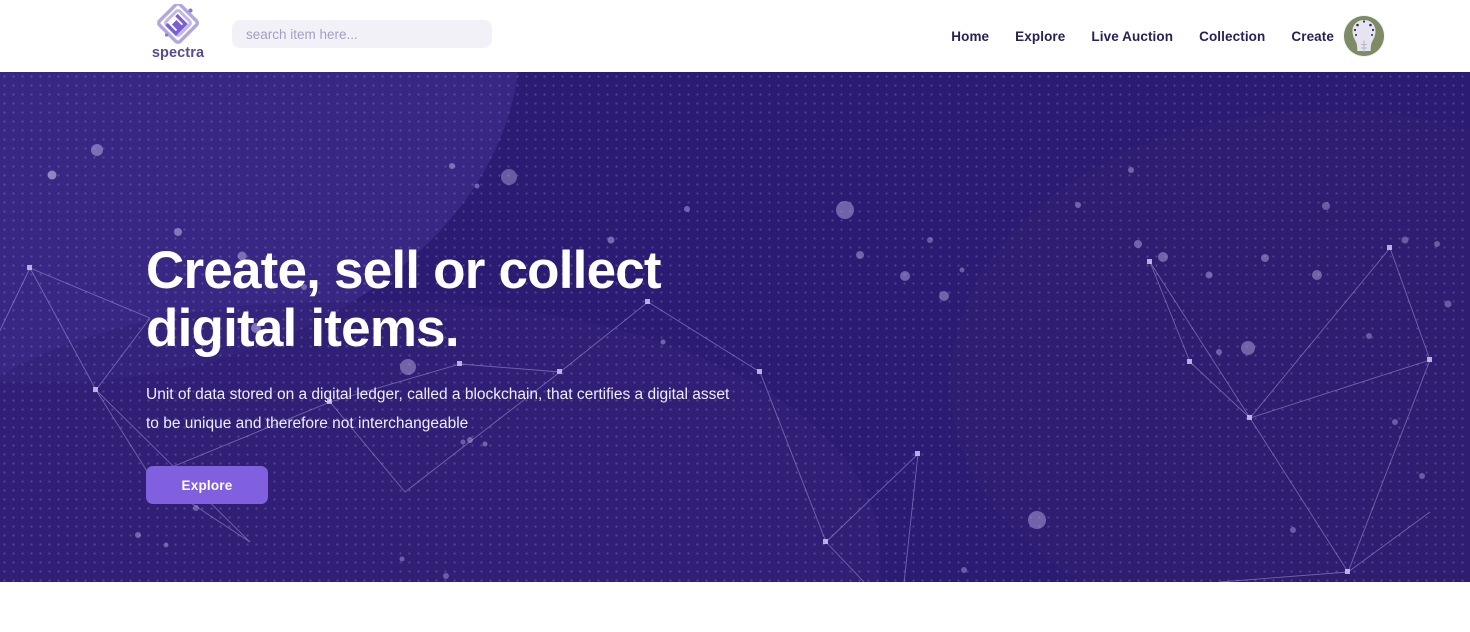  I want to click on nav-item-create: Create, so click(1312, 36).